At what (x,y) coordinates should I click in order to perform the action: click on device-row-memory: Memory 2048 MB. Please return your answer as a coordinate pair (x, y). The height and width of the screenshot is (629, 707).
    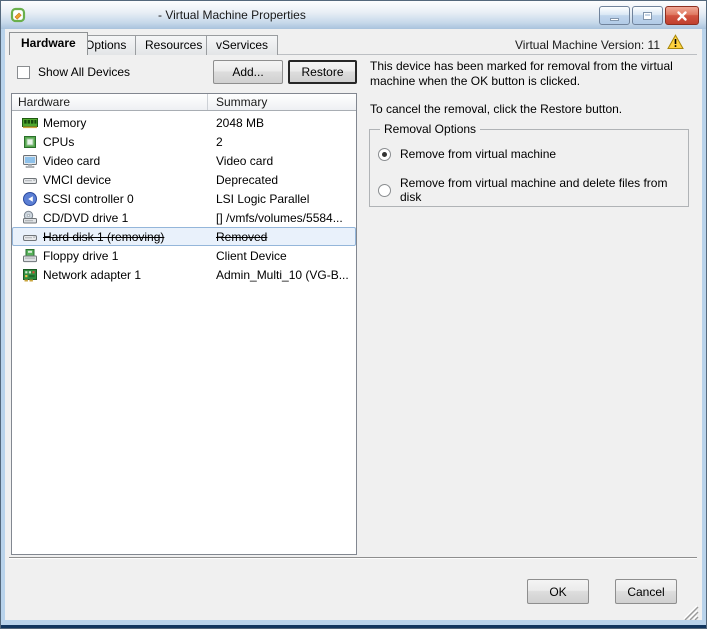
    Looking at the image, I should click on (184, 122).